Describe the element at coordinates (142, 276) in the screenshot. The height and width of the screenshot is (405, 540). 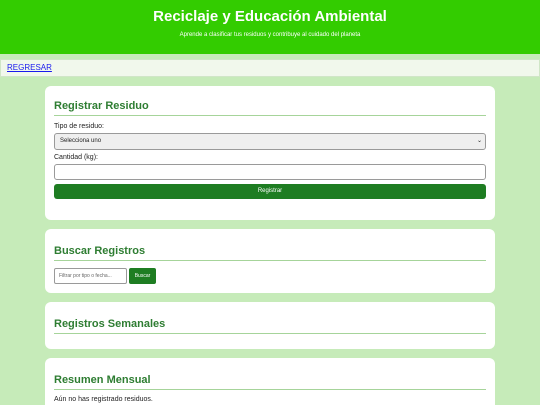
I see `search-button: Buscar` at that location.